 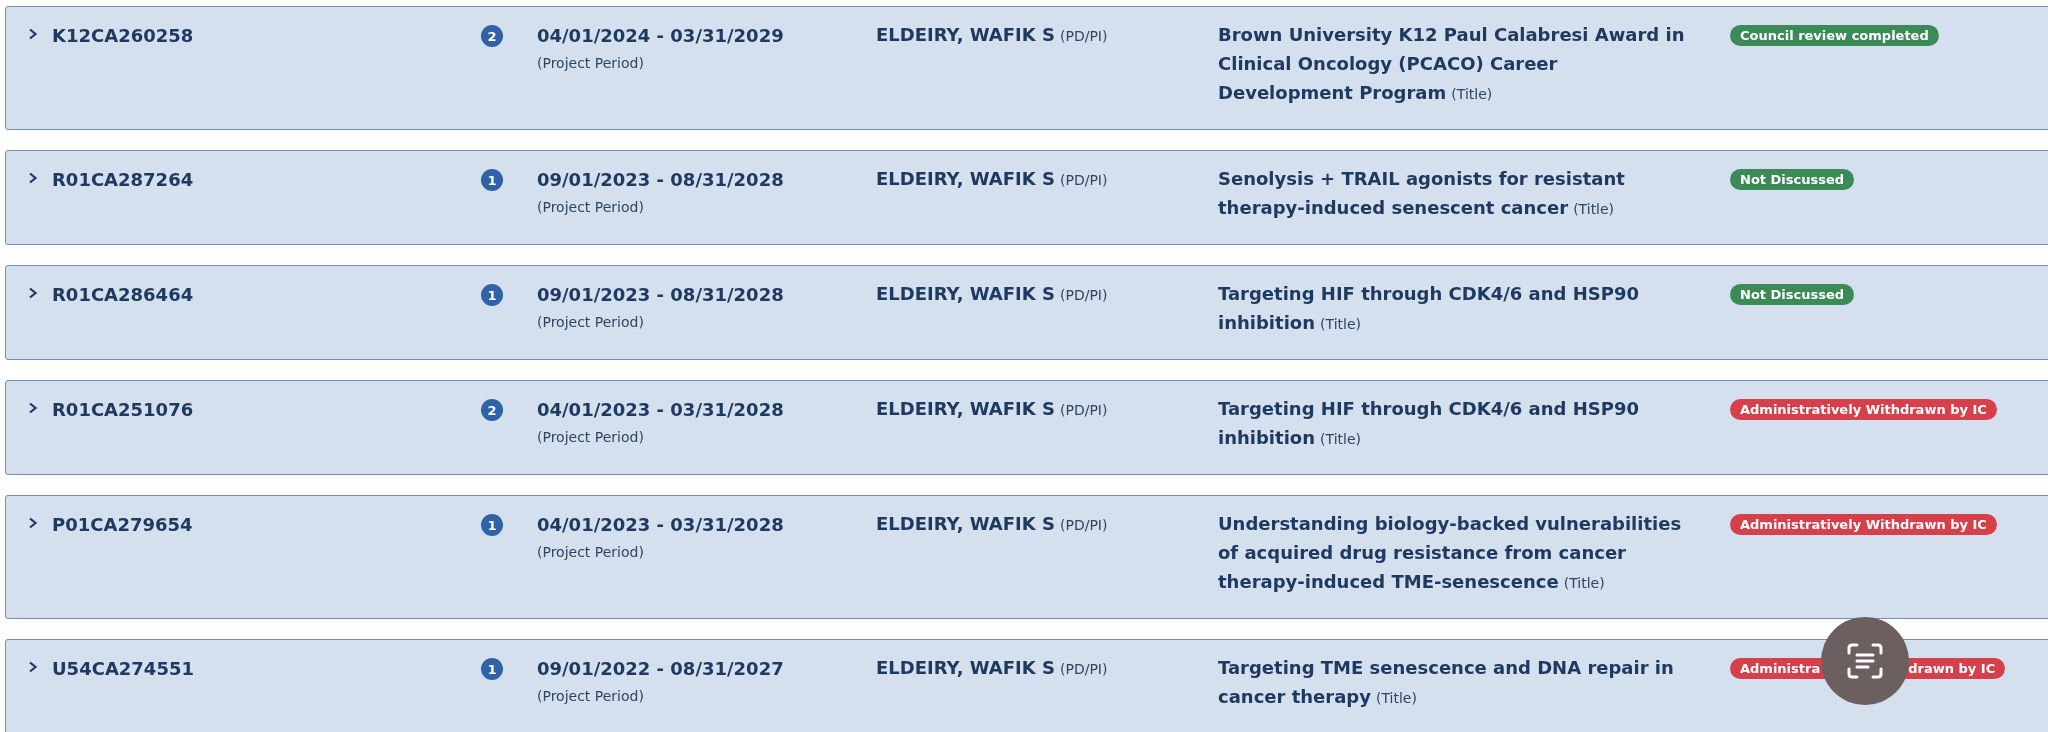 I want to click on grant-title: Understanding biology-backed vulnerabilities of acquired drug resistance from cancer therapy-induced TME-senescence (Title), so click(x=1450, y=553).